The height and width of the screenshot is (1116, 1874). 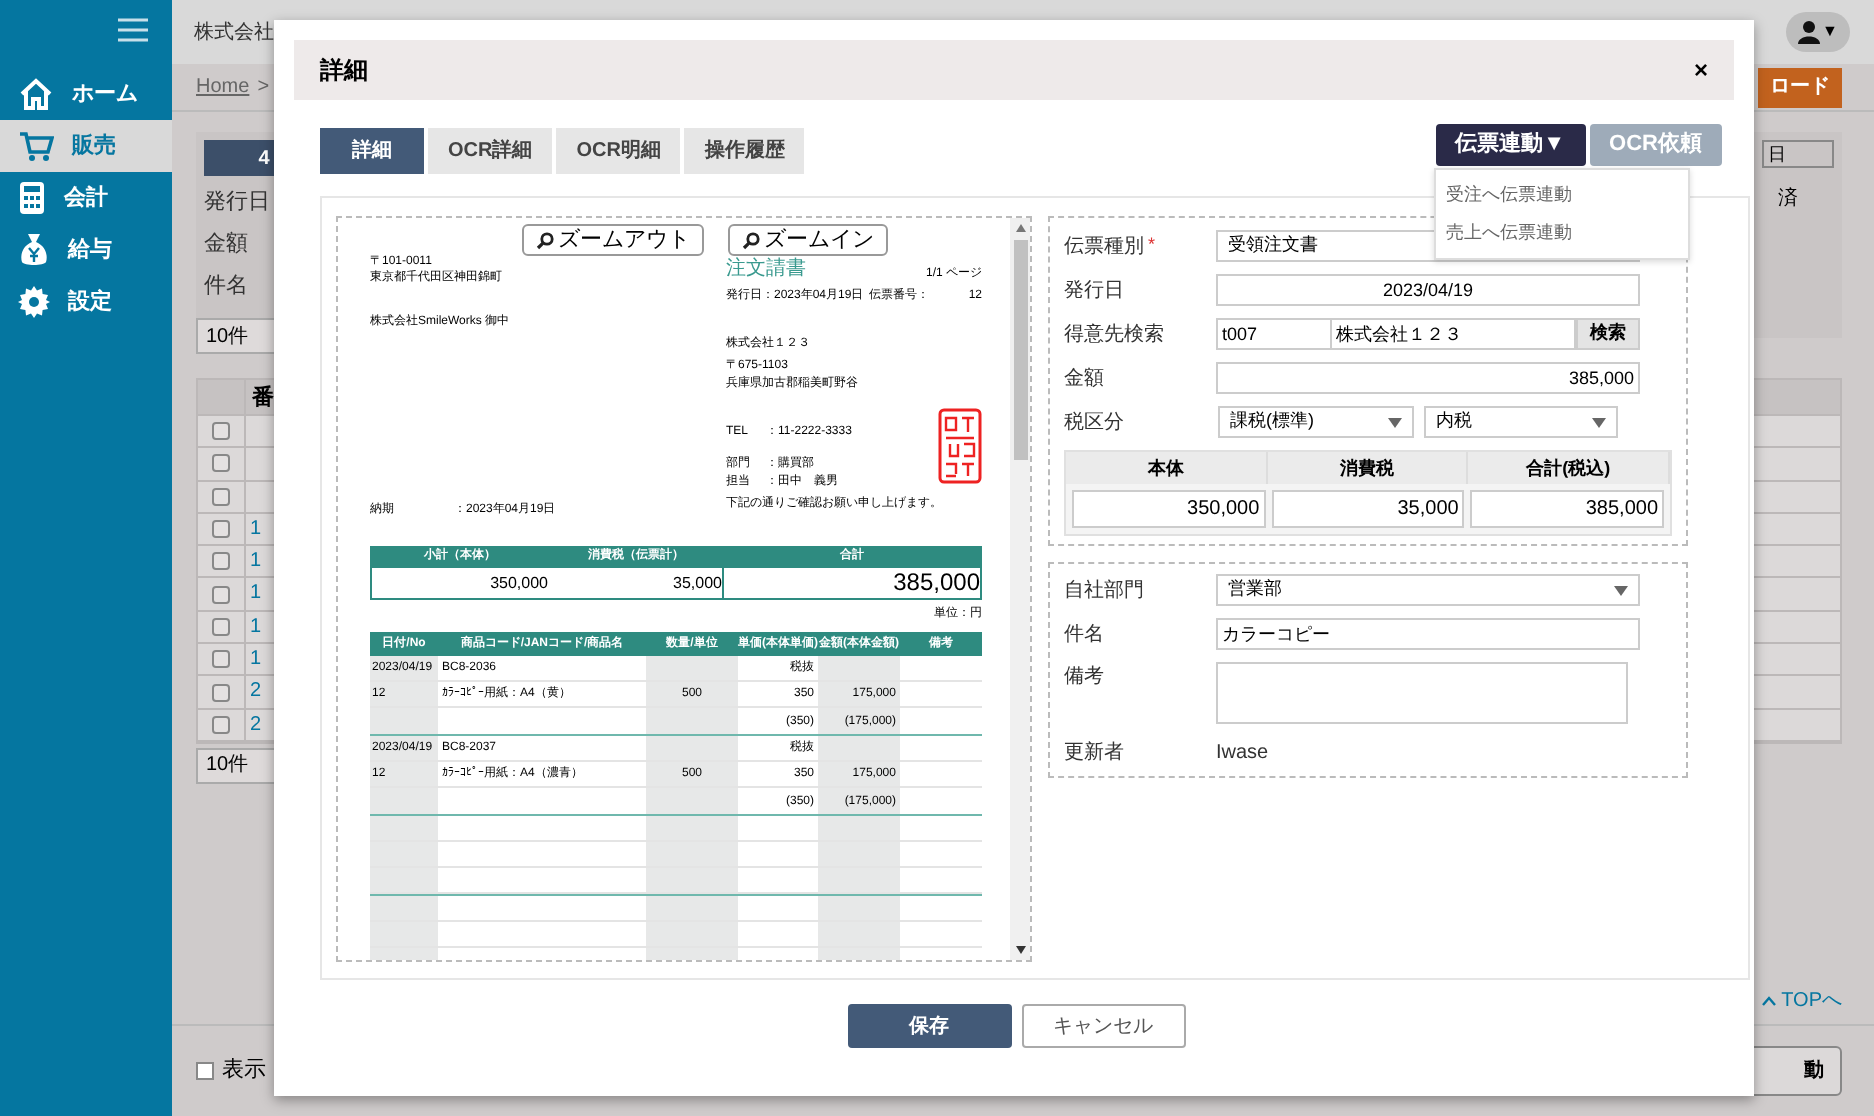 I want to click on sidebar-item: 設定, so click(x=86, y=302).